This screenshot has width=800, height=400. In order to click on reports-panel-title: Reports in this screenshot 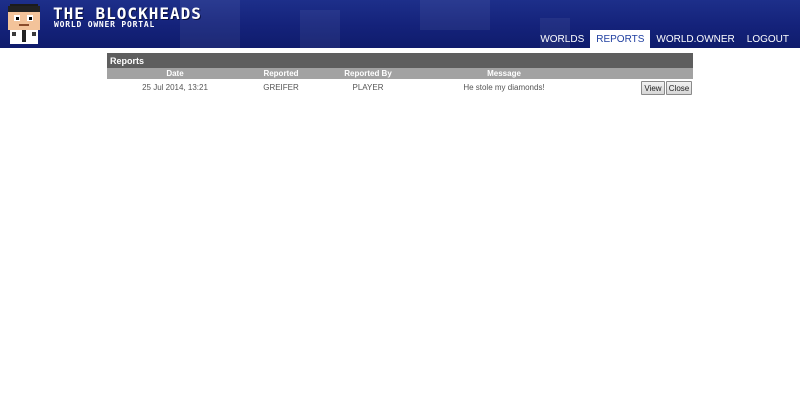, I will do `click(400, 60)`.